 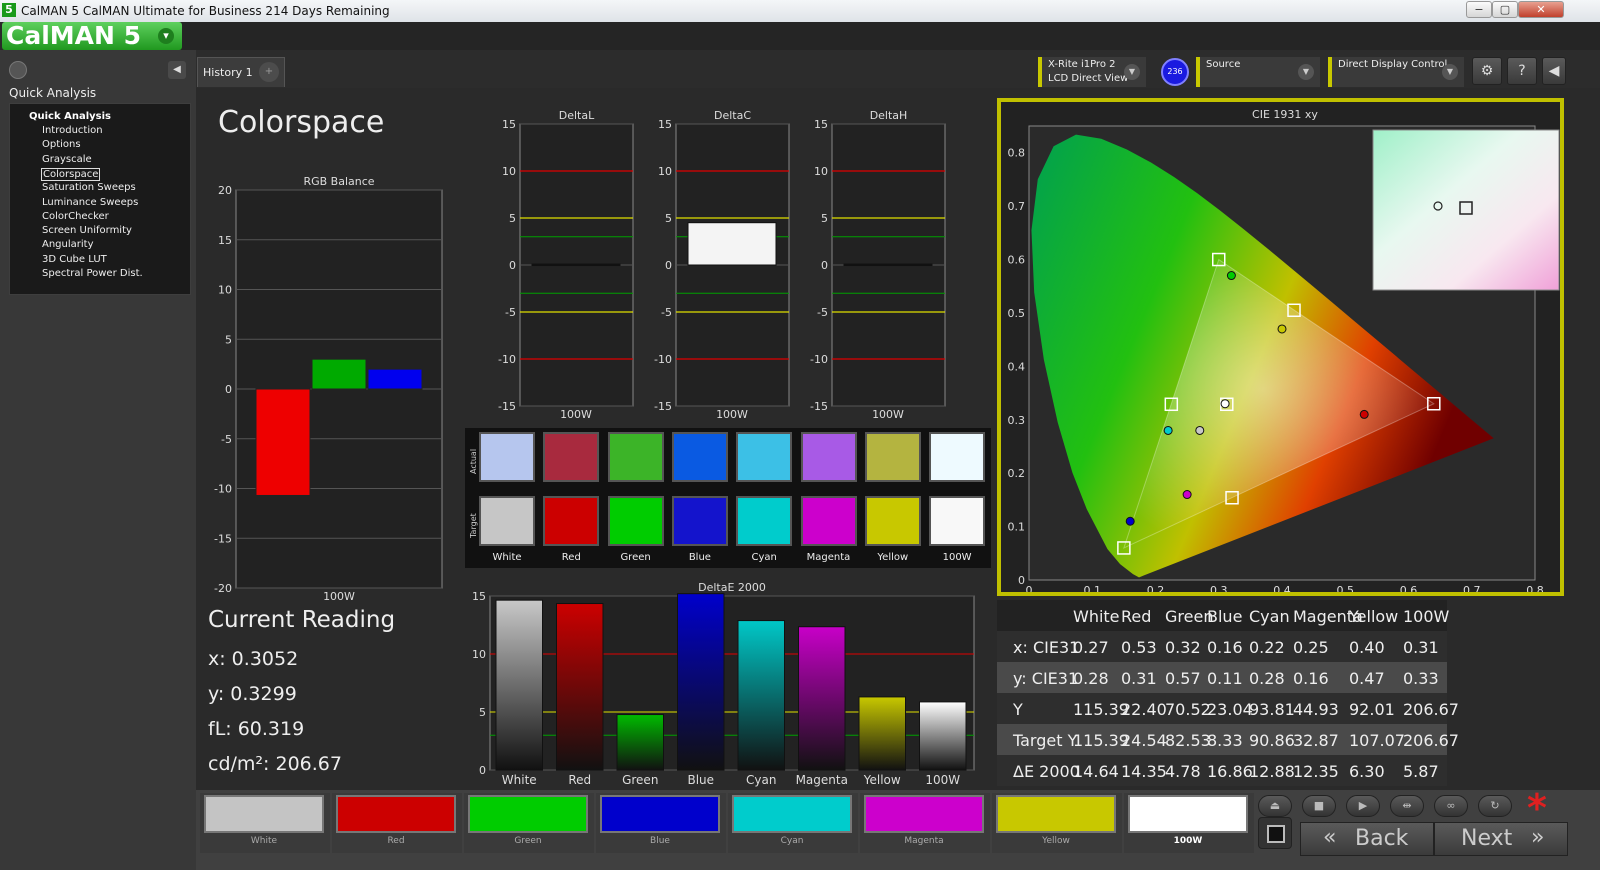 I want to click on bottom-swatch-blue, so click(x=660, y=814).